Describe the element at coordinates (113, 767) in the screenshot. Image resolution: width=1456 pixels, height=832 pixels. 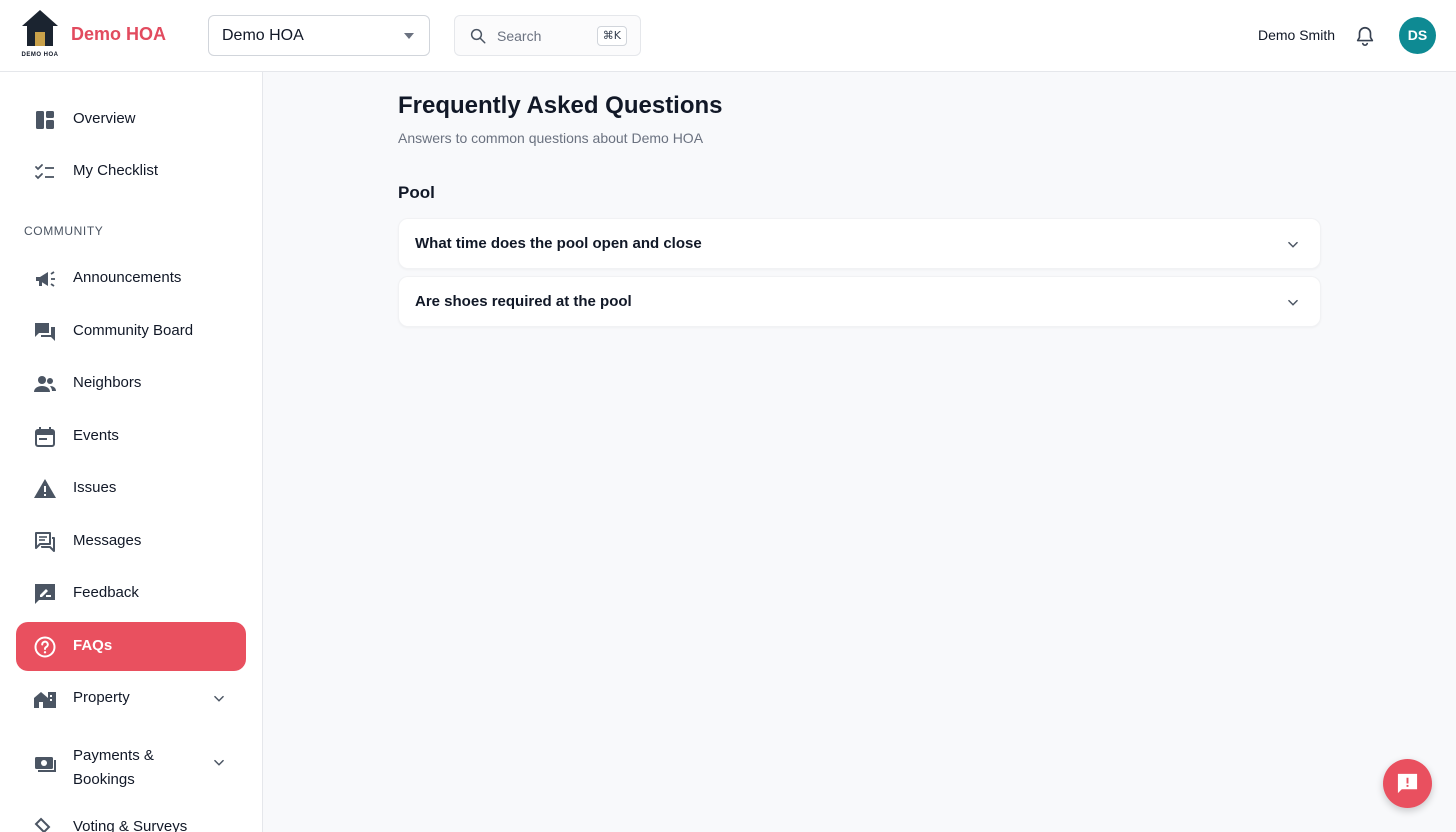
I see `sidebar-item-label: Payments & Bookings` at that location.